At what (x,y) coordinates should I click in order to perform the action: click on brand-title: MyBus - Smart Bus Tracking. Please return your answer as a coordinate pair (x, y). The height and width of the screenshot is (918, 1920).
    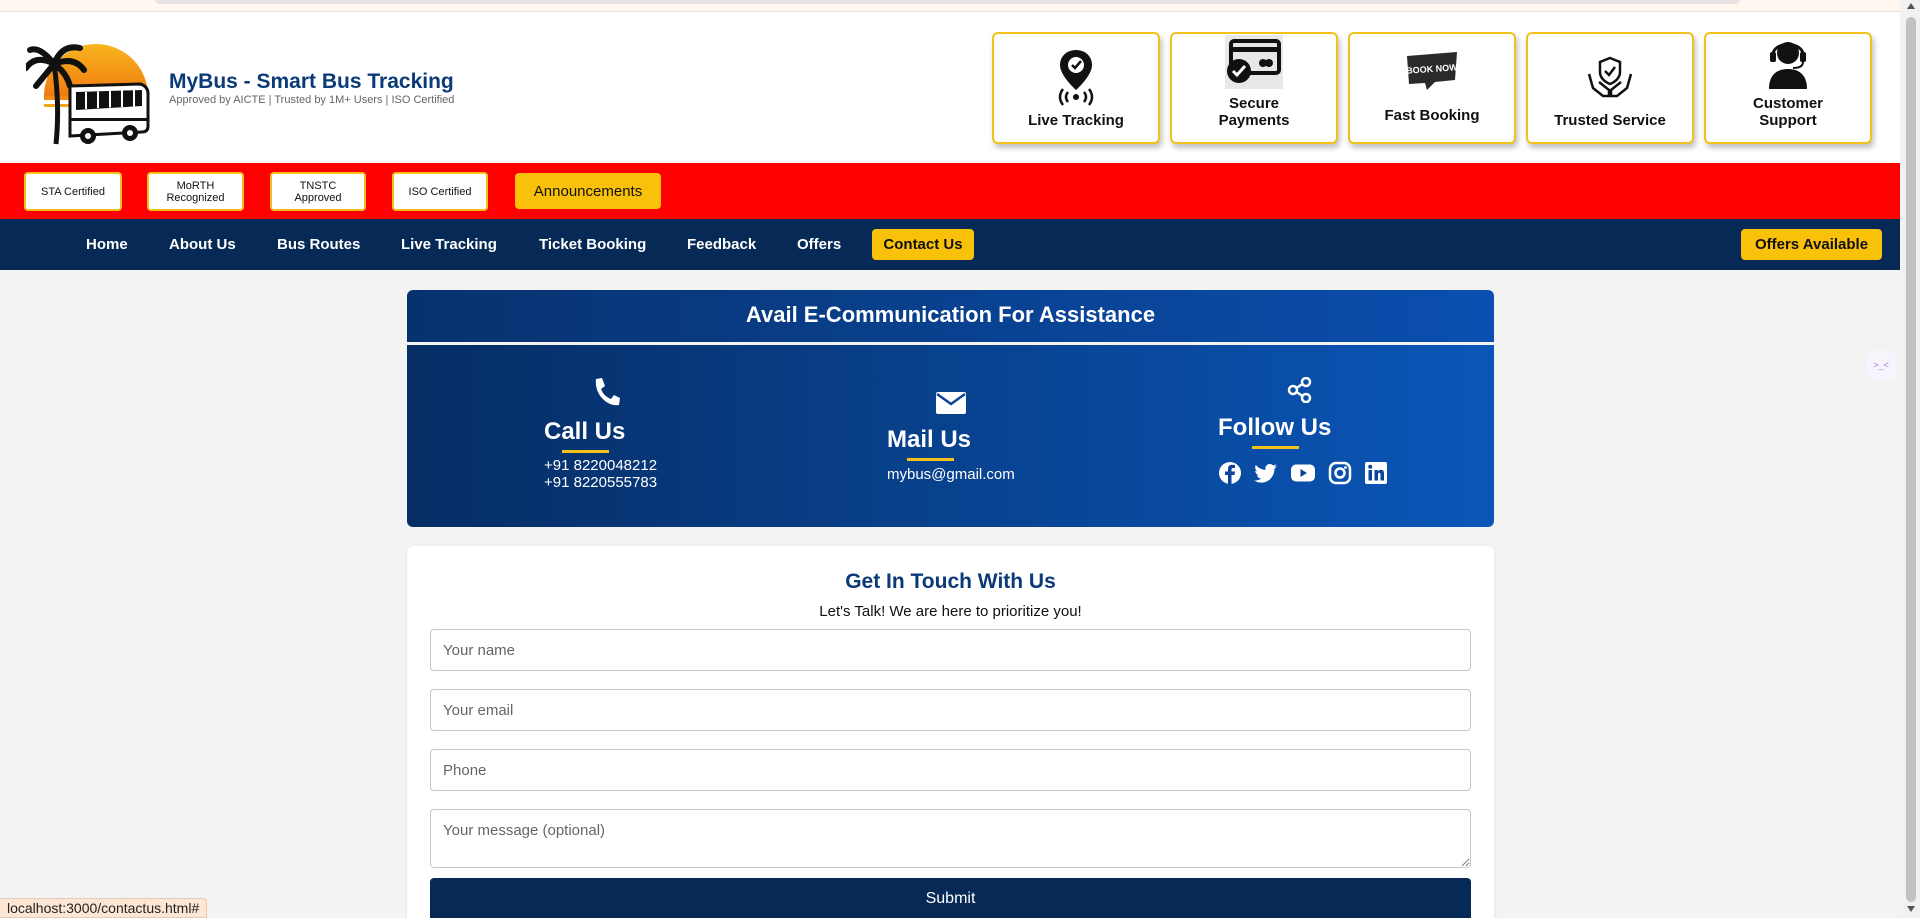
    Looking at the image, I should click on (311, 82).